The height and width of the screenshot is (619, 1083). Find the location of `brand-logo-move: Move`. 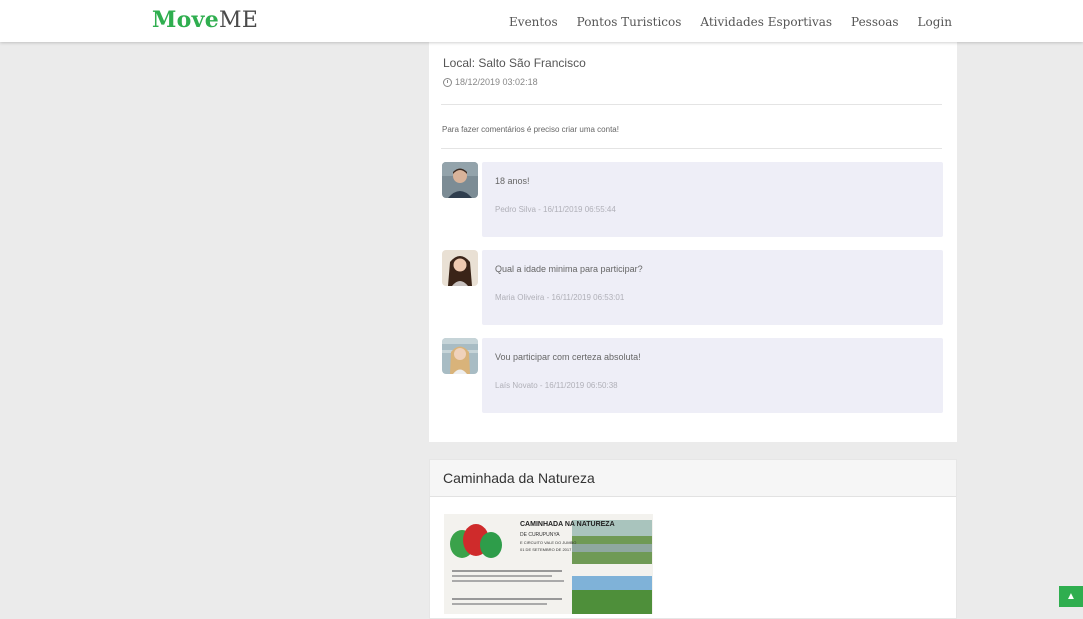

brand-logo-move: Move is located at coordinates (186, 20).